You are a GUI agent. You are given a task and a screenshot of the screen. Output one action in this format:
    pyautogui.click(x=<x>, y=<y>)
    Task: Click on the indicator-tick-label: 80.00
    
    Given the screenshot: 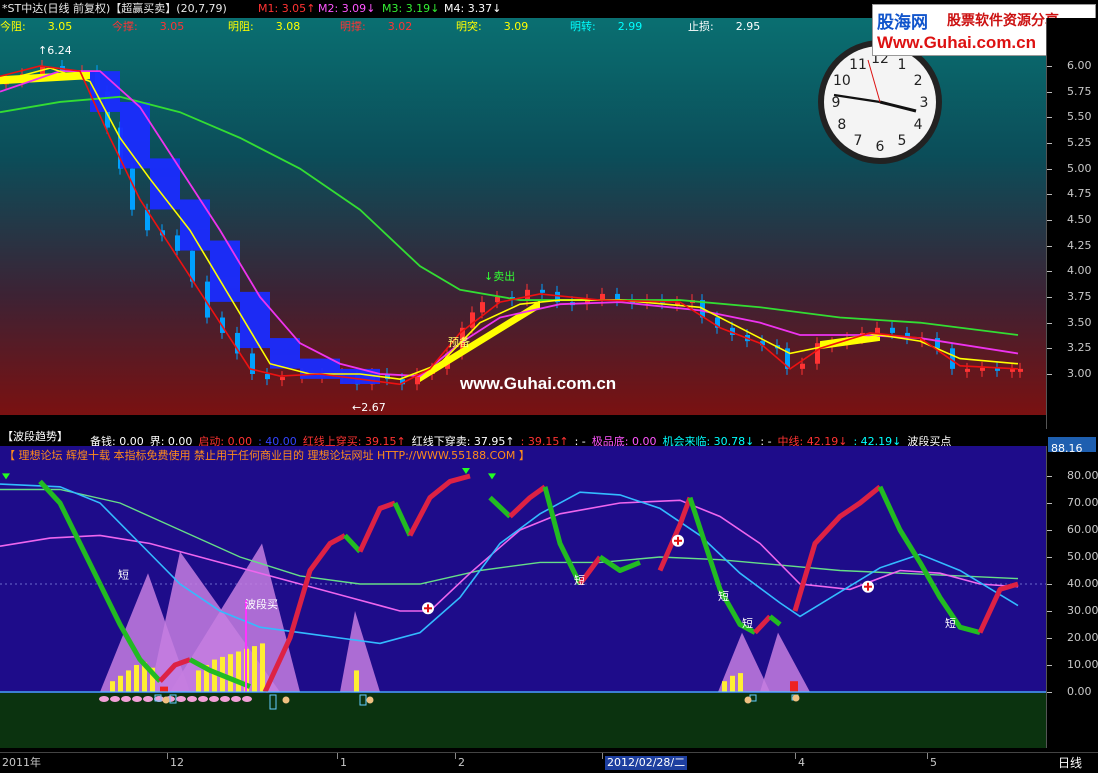 What is the action you would take?
    pyautogui.click(x=1082, y=475)
    